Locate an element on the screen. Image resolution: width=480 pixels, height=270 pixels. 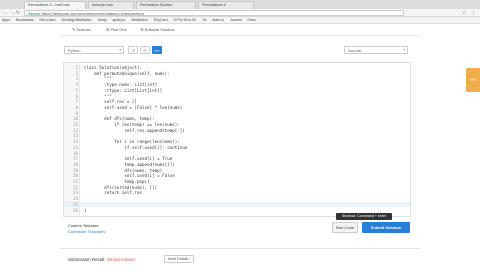
settings-button: ⟳ is located at coordinates (145, 50).